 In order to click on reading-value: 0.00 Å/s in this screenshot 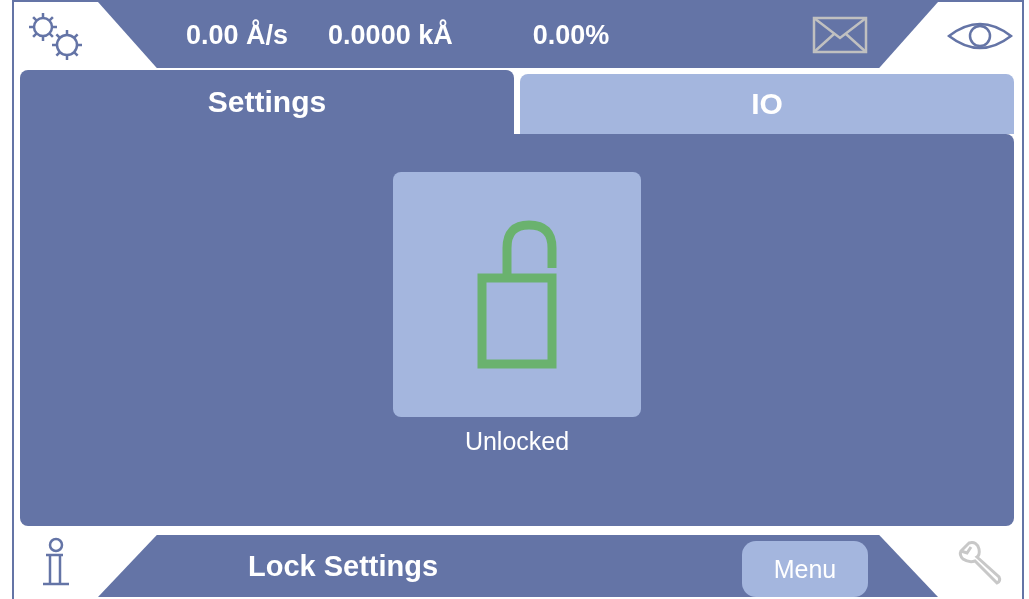, I will do `click(237, 35)`.